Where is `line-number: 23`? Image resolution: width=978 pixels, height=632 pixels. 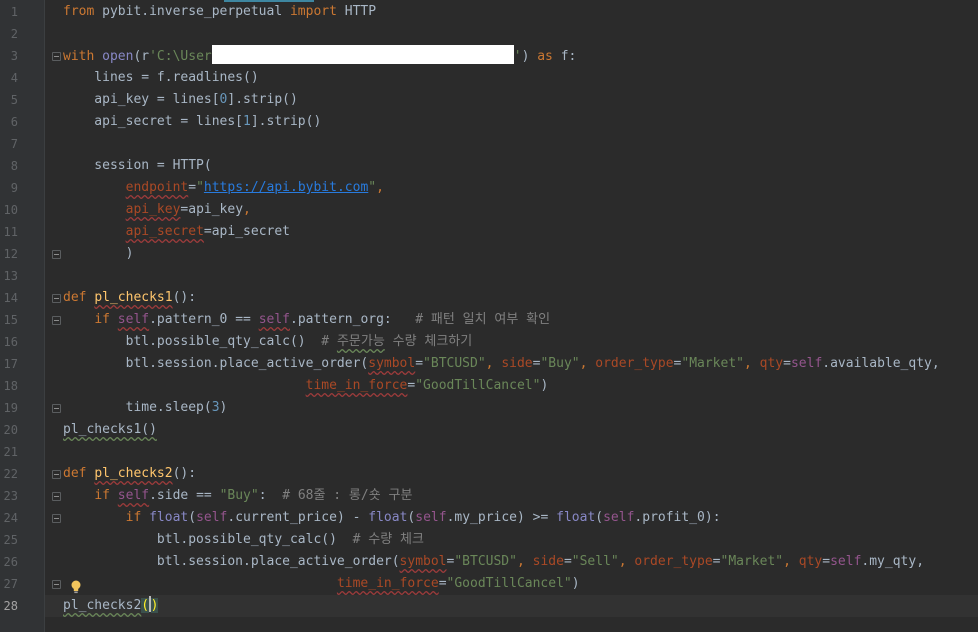
line-number: 23 is located at coordinates (10, 496).